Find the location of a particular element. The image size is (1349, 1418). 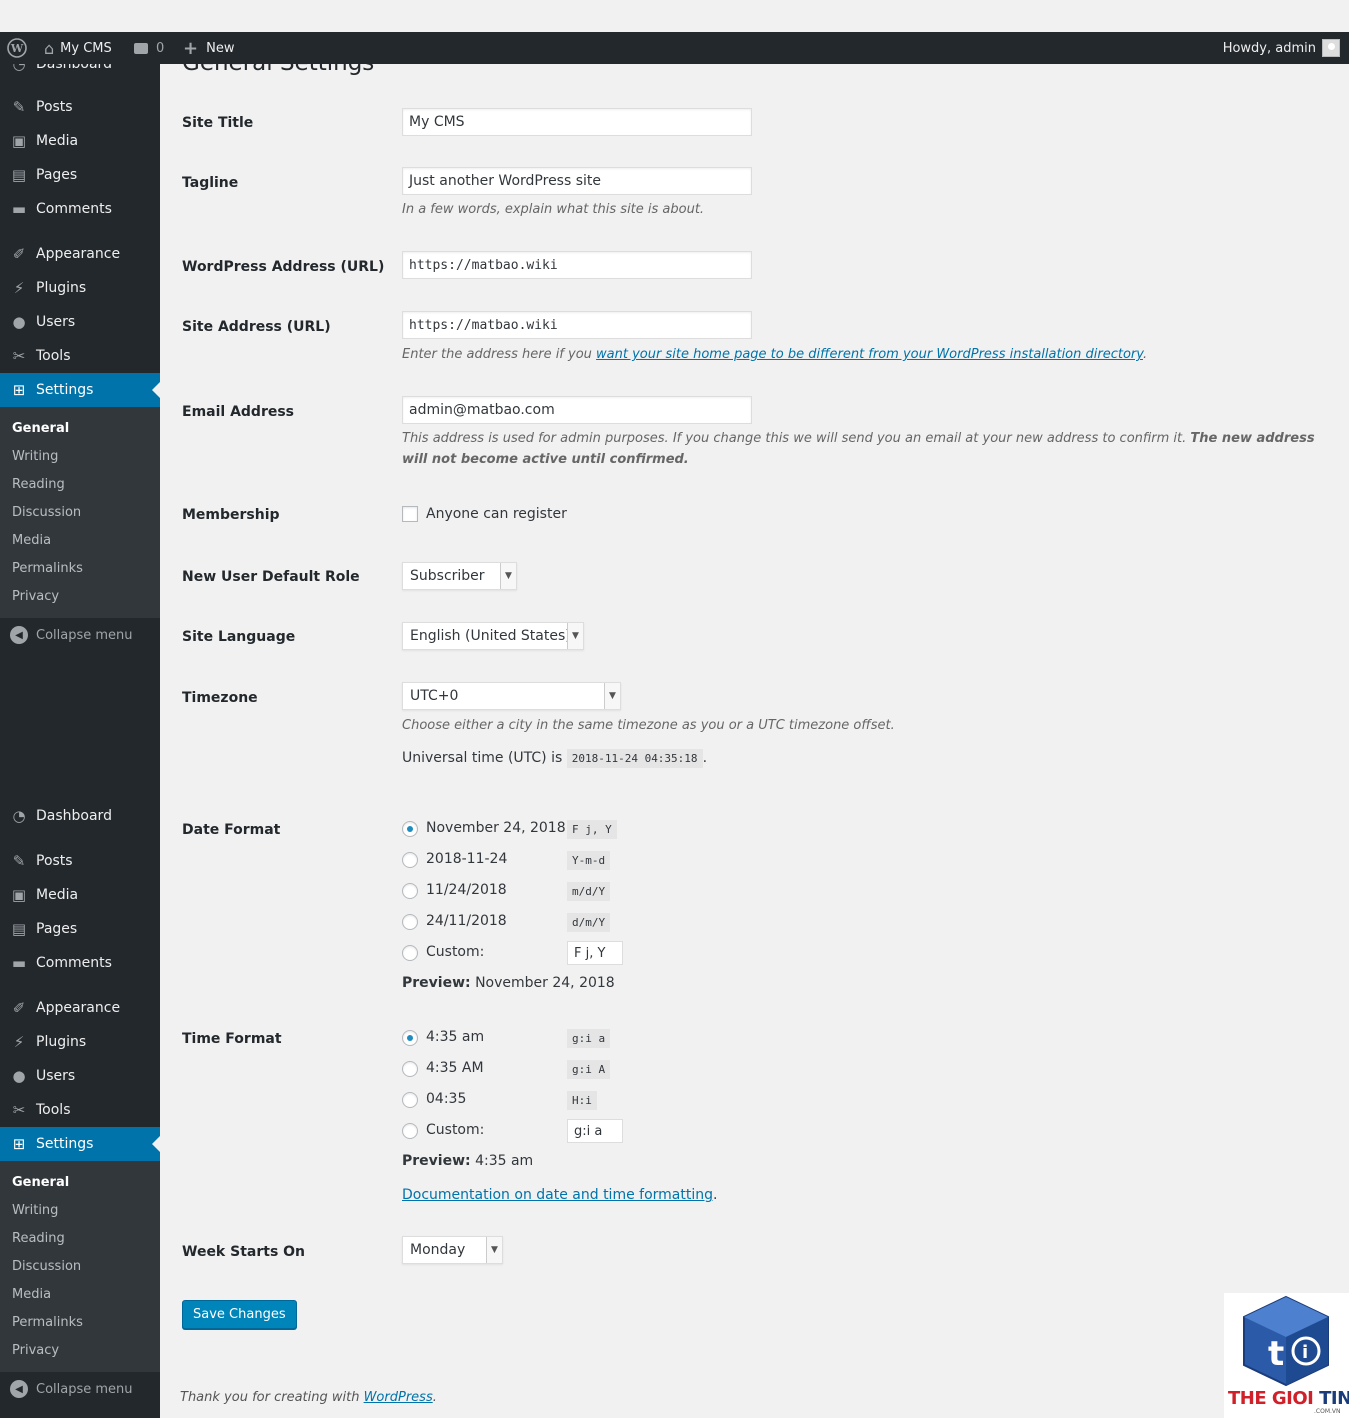

site-language-select: English (United States) ▼ is located at coordinates (493, 636).